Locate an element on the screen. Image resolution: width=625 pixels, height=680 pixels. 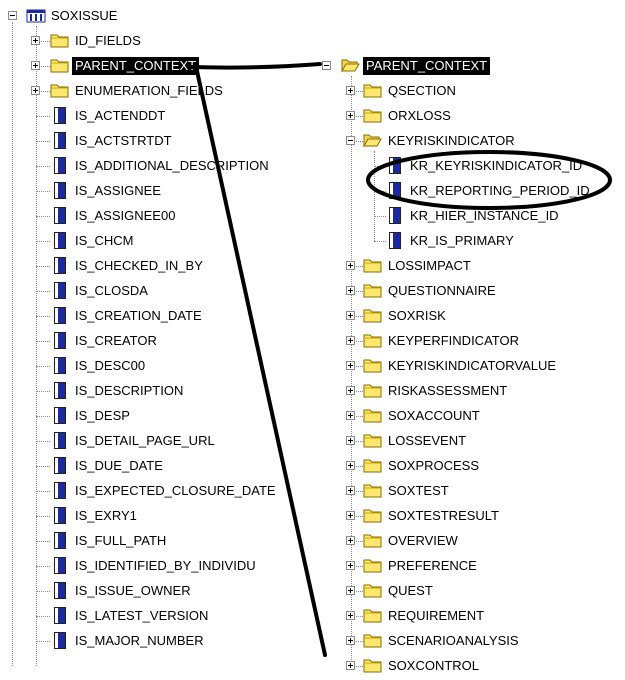
tree-field-item: IS_DETAIL_PAGE_URL is located at coordinates (155, 441).